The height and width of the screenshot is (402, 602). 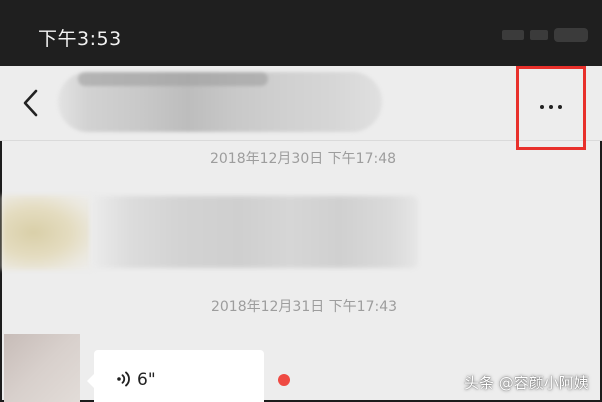 I want to click on more-horizontal-icon, so click(x=551, y=107).